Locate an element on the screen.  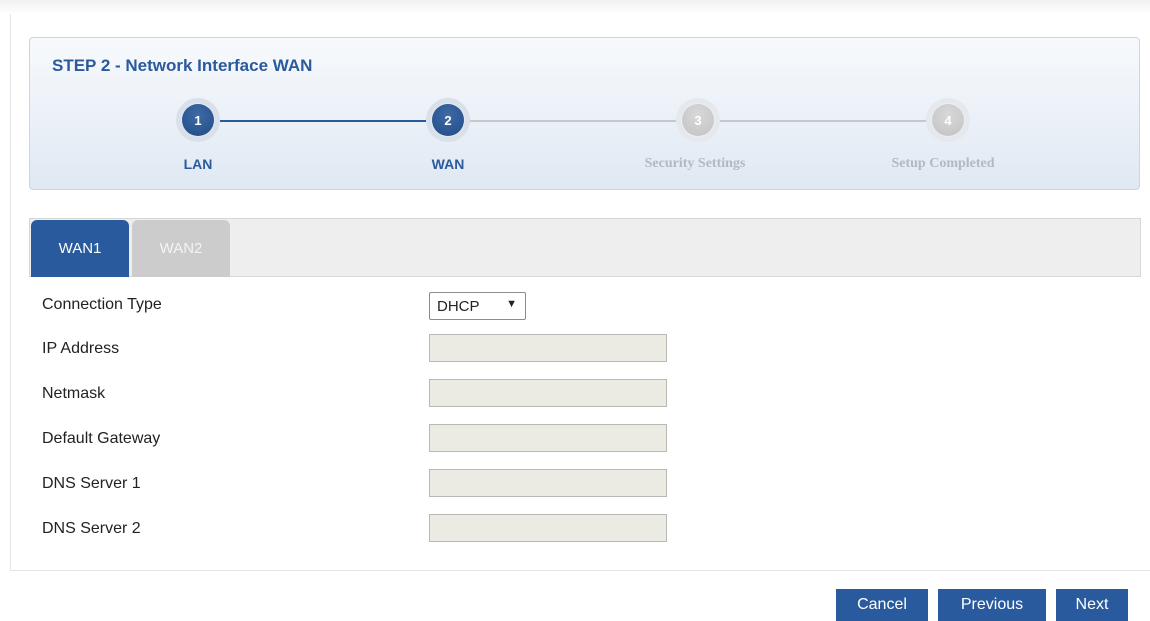
step-2-number: 2 is located at coordinates (448, 120).